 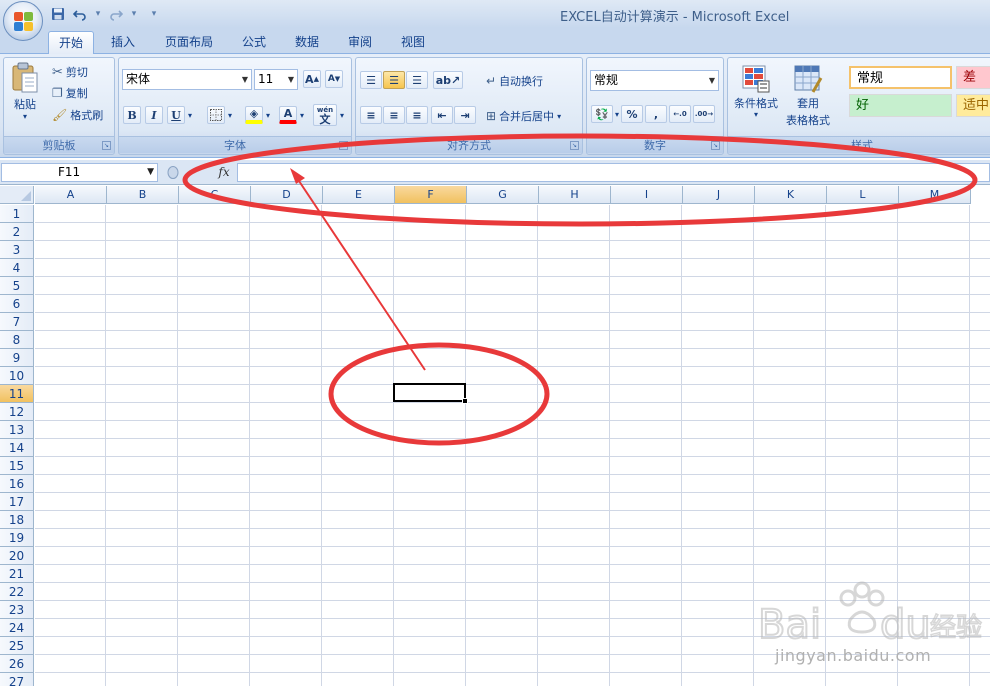 What do you see at coordinates (123, 42) in the screenshot?
I see `tab-insert: 插入` at bounding box center [123, 42].